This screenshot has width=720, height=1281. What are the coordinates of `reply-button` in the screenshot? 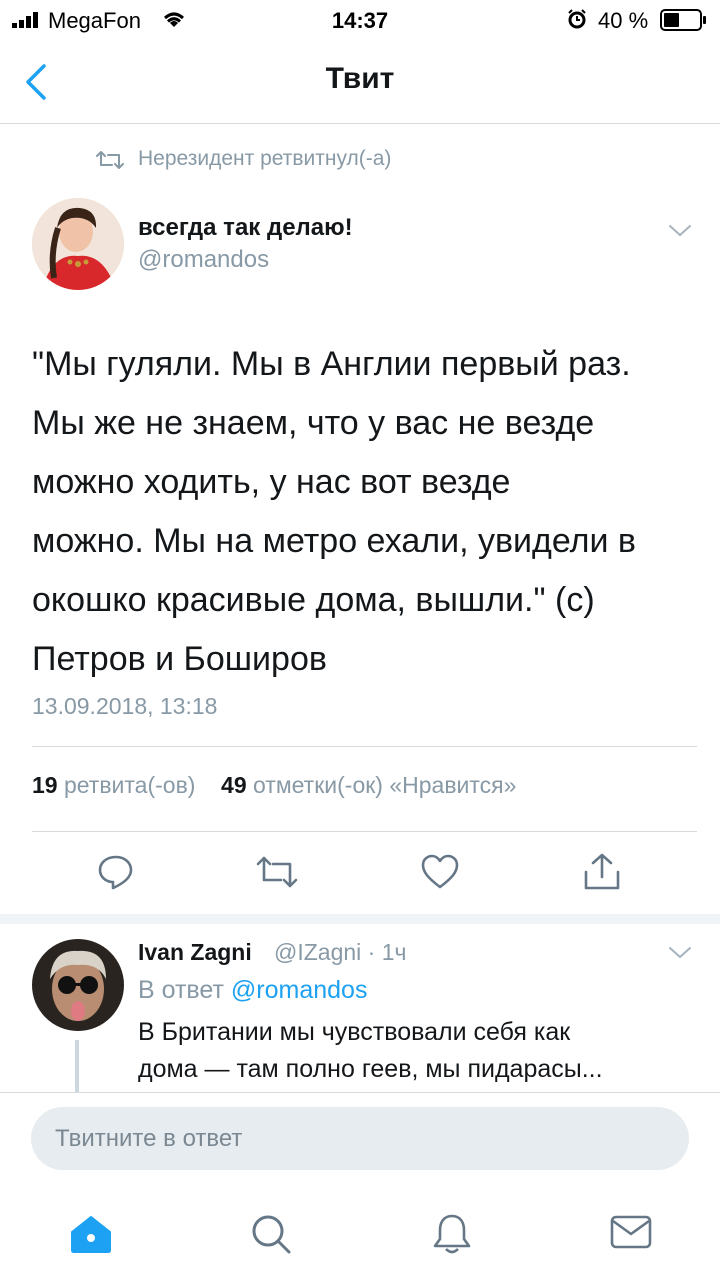 It's located at (116, 872).